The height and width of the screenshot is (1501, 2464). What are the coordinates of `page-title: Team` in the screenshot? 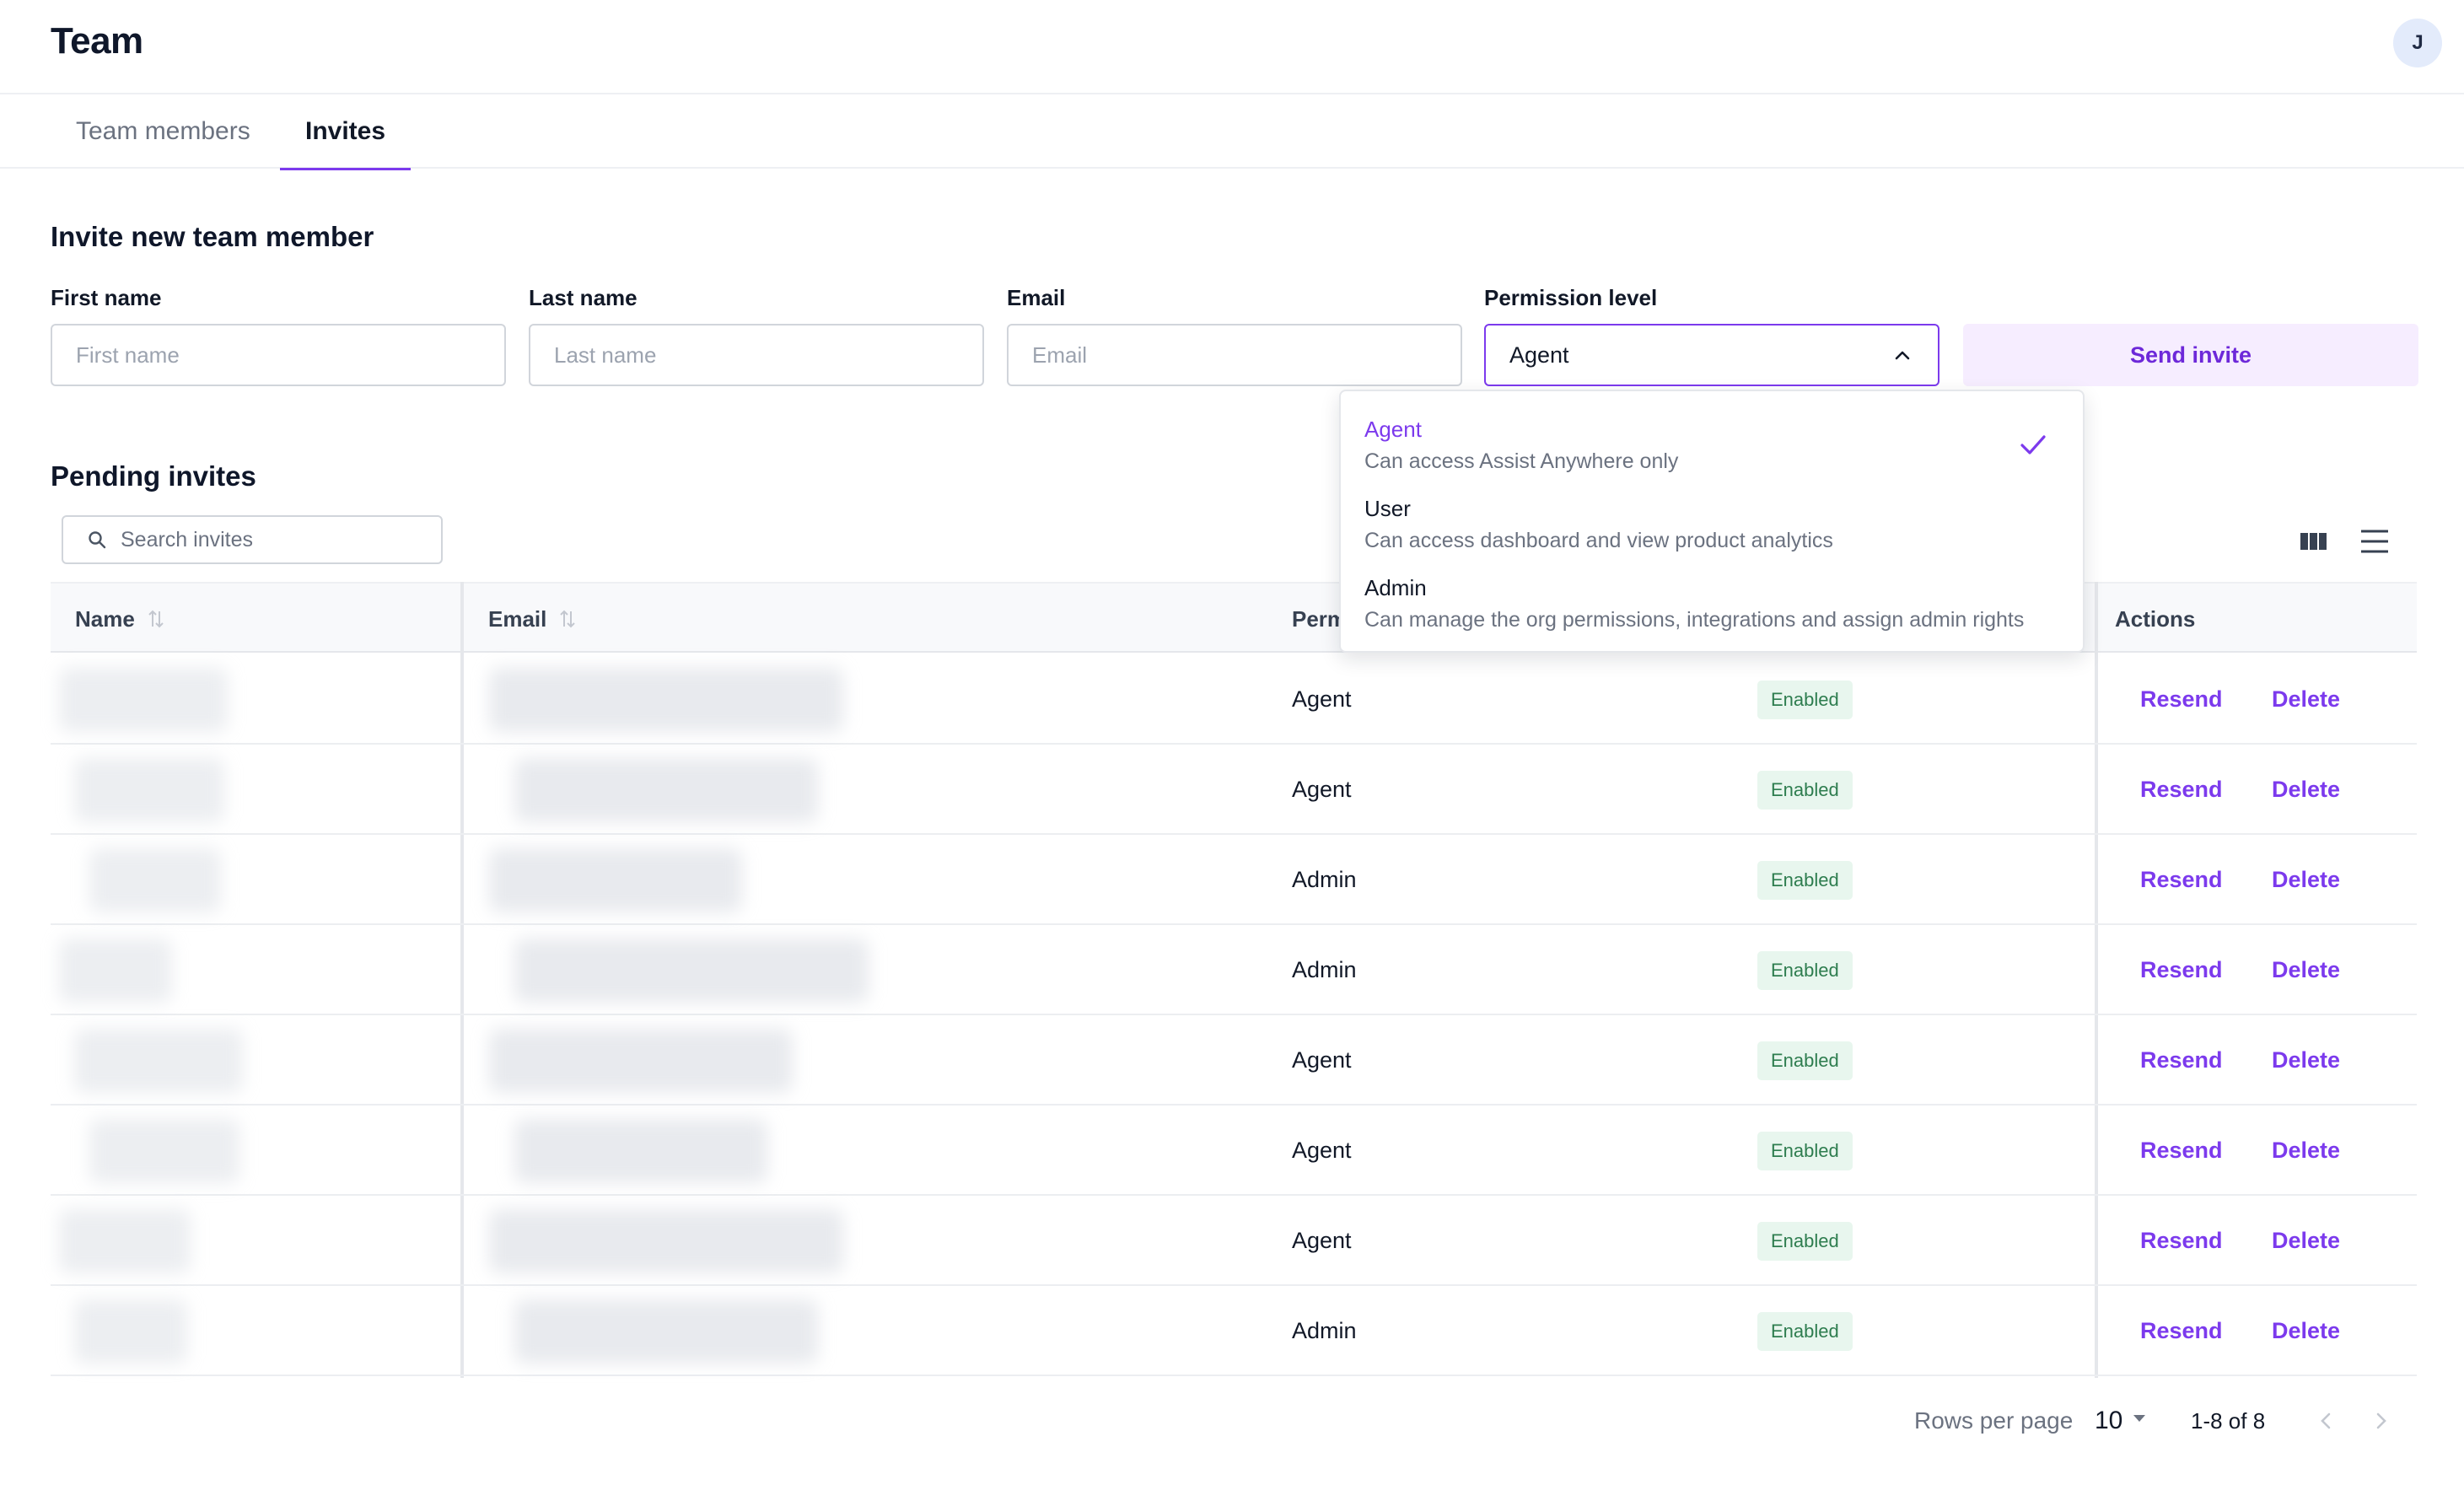 It's located at (97, 41).